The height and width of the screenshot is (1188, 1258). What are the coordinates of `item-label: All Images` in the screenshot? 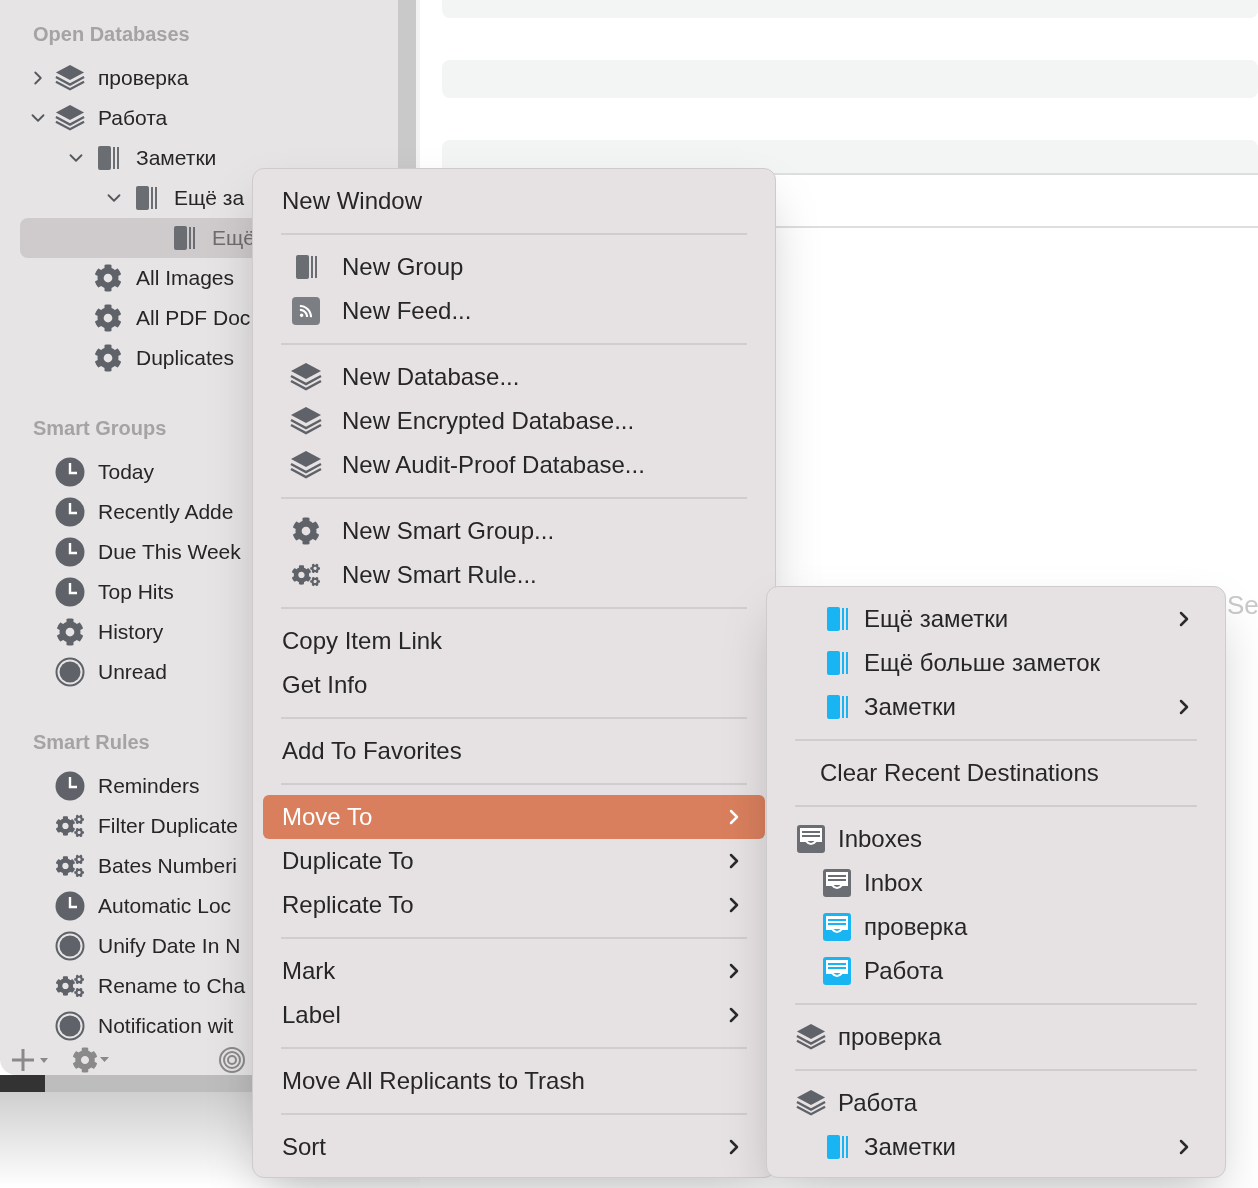 It's located at (185, 278).